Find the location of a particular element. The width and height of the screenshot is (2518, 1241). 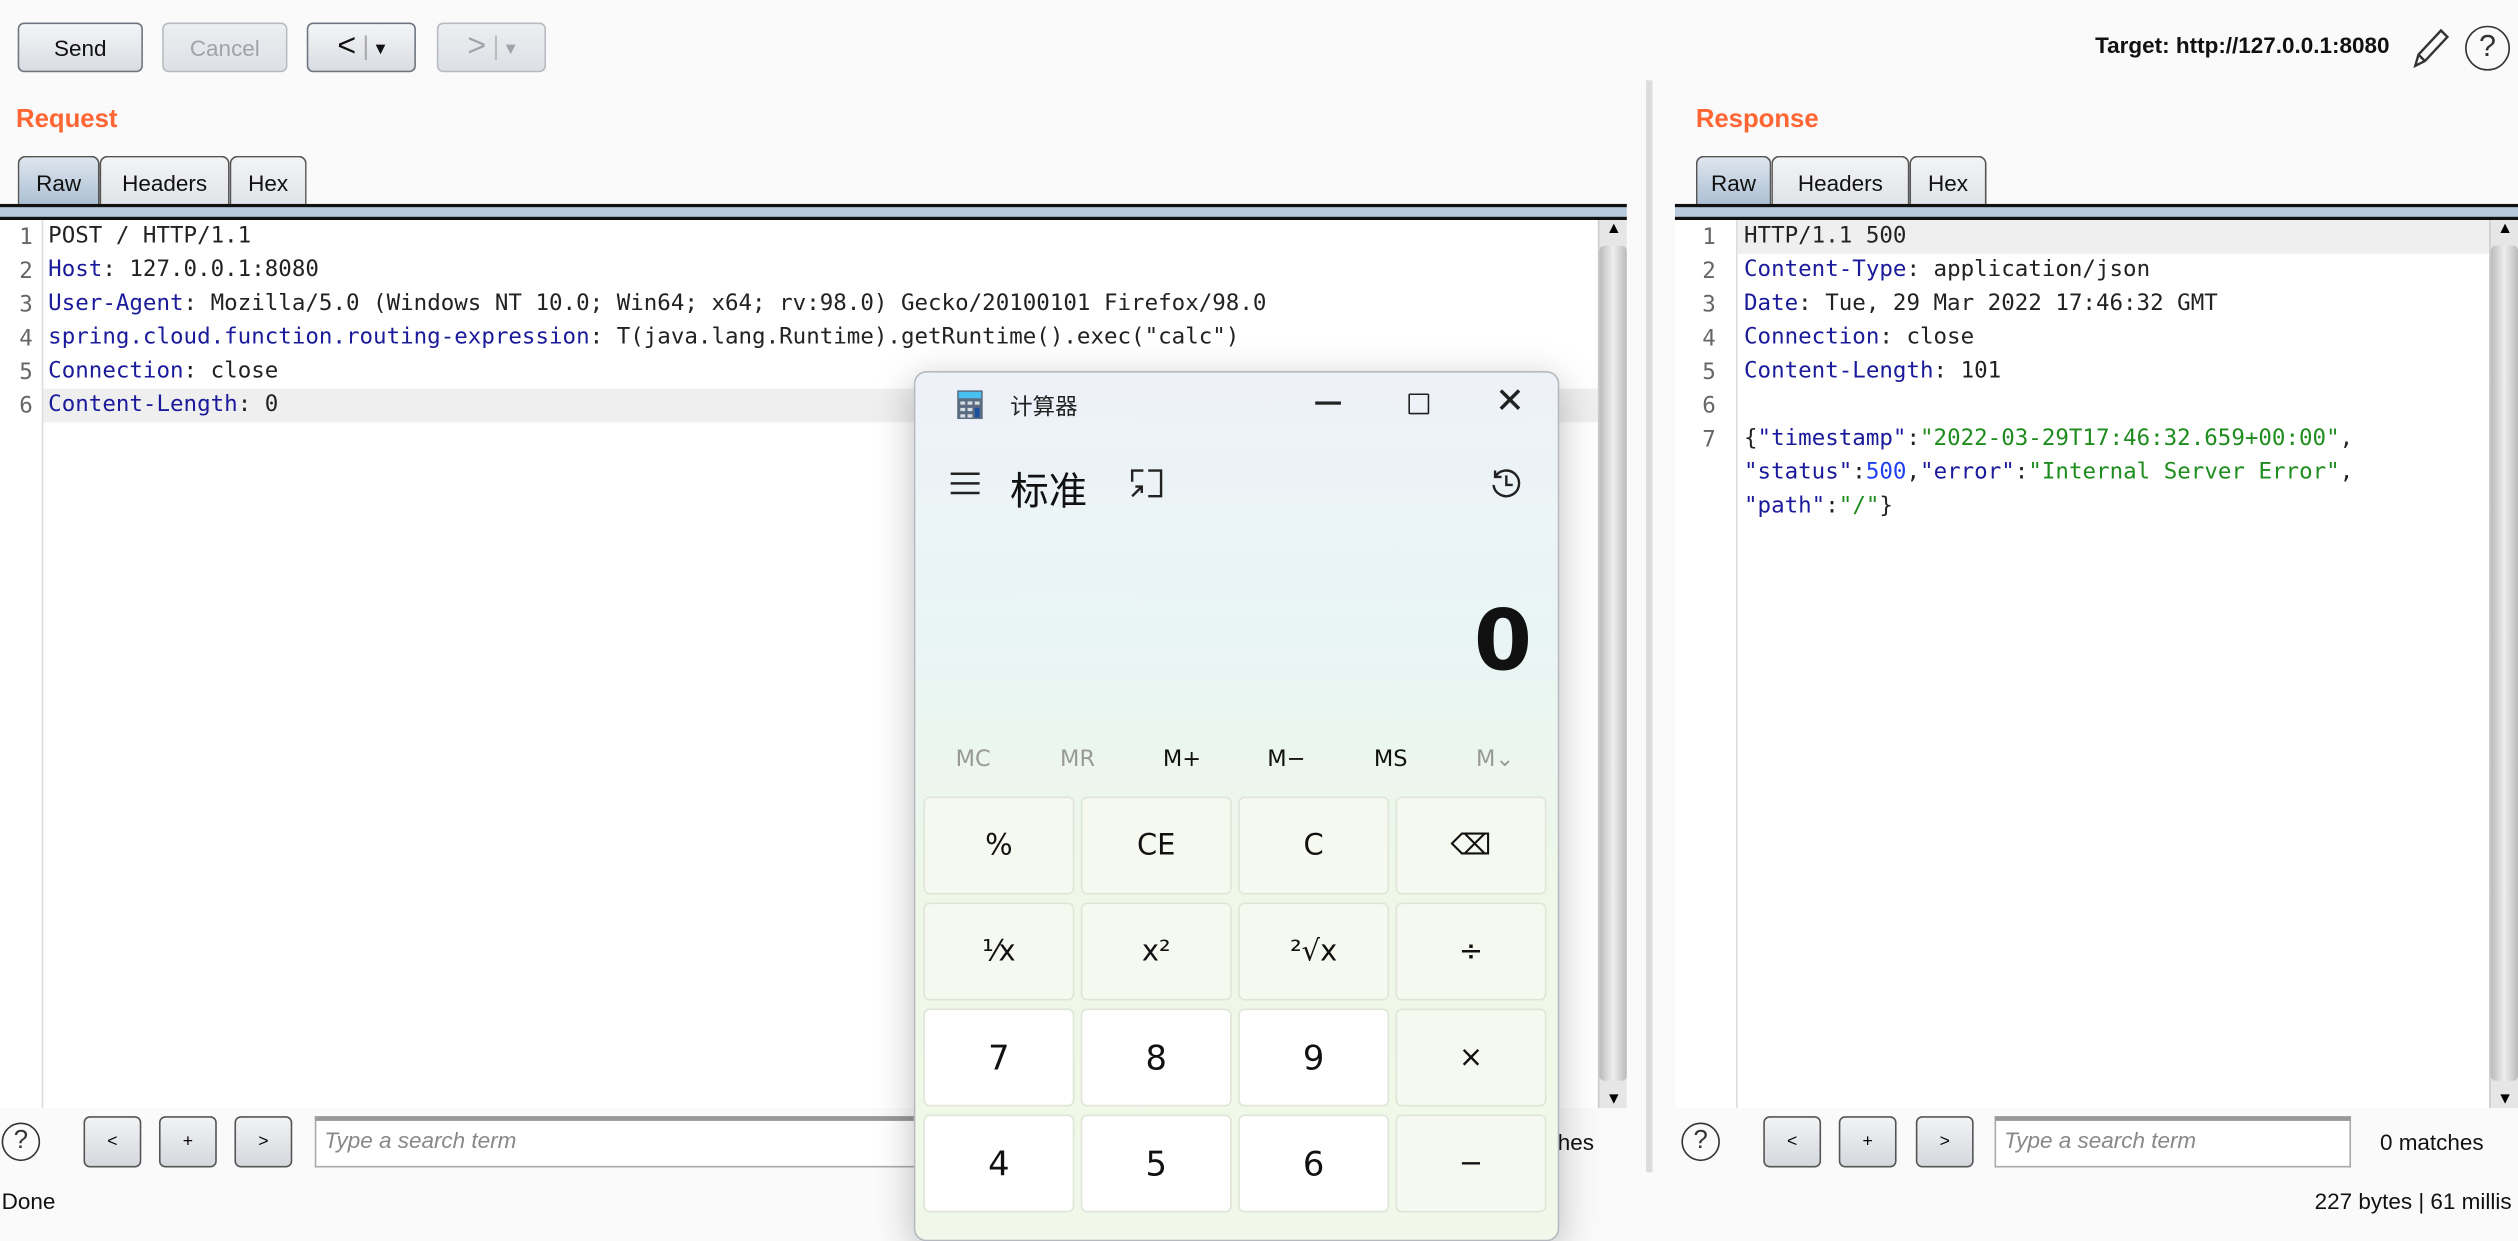

code-line: HTTP/1.1 500 is located at coordinates (1825, 237).